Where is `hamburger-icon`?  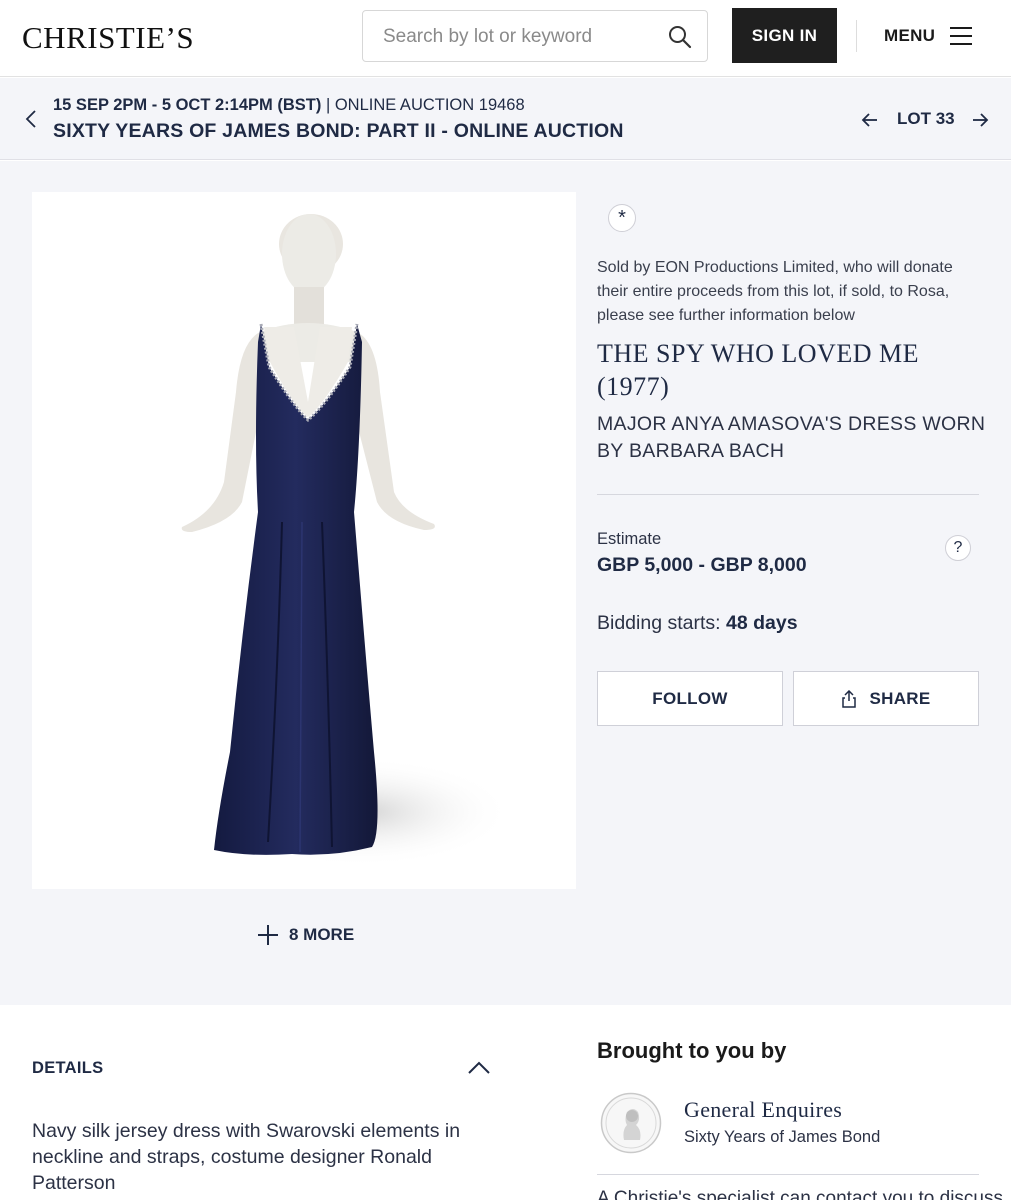 hamburger-icon is located at coordinates (961, 36).